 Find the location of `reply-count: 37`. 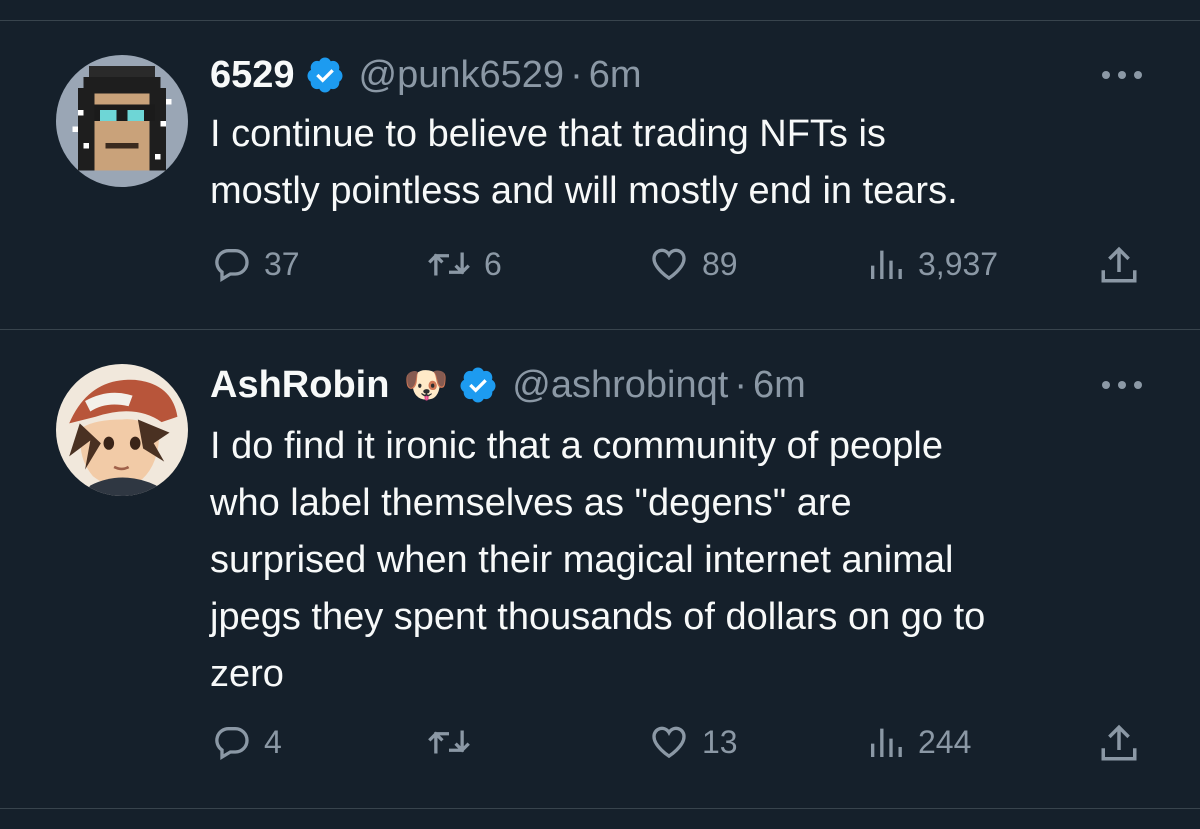

reply-count: 37 is located at coordinates (282, 263).